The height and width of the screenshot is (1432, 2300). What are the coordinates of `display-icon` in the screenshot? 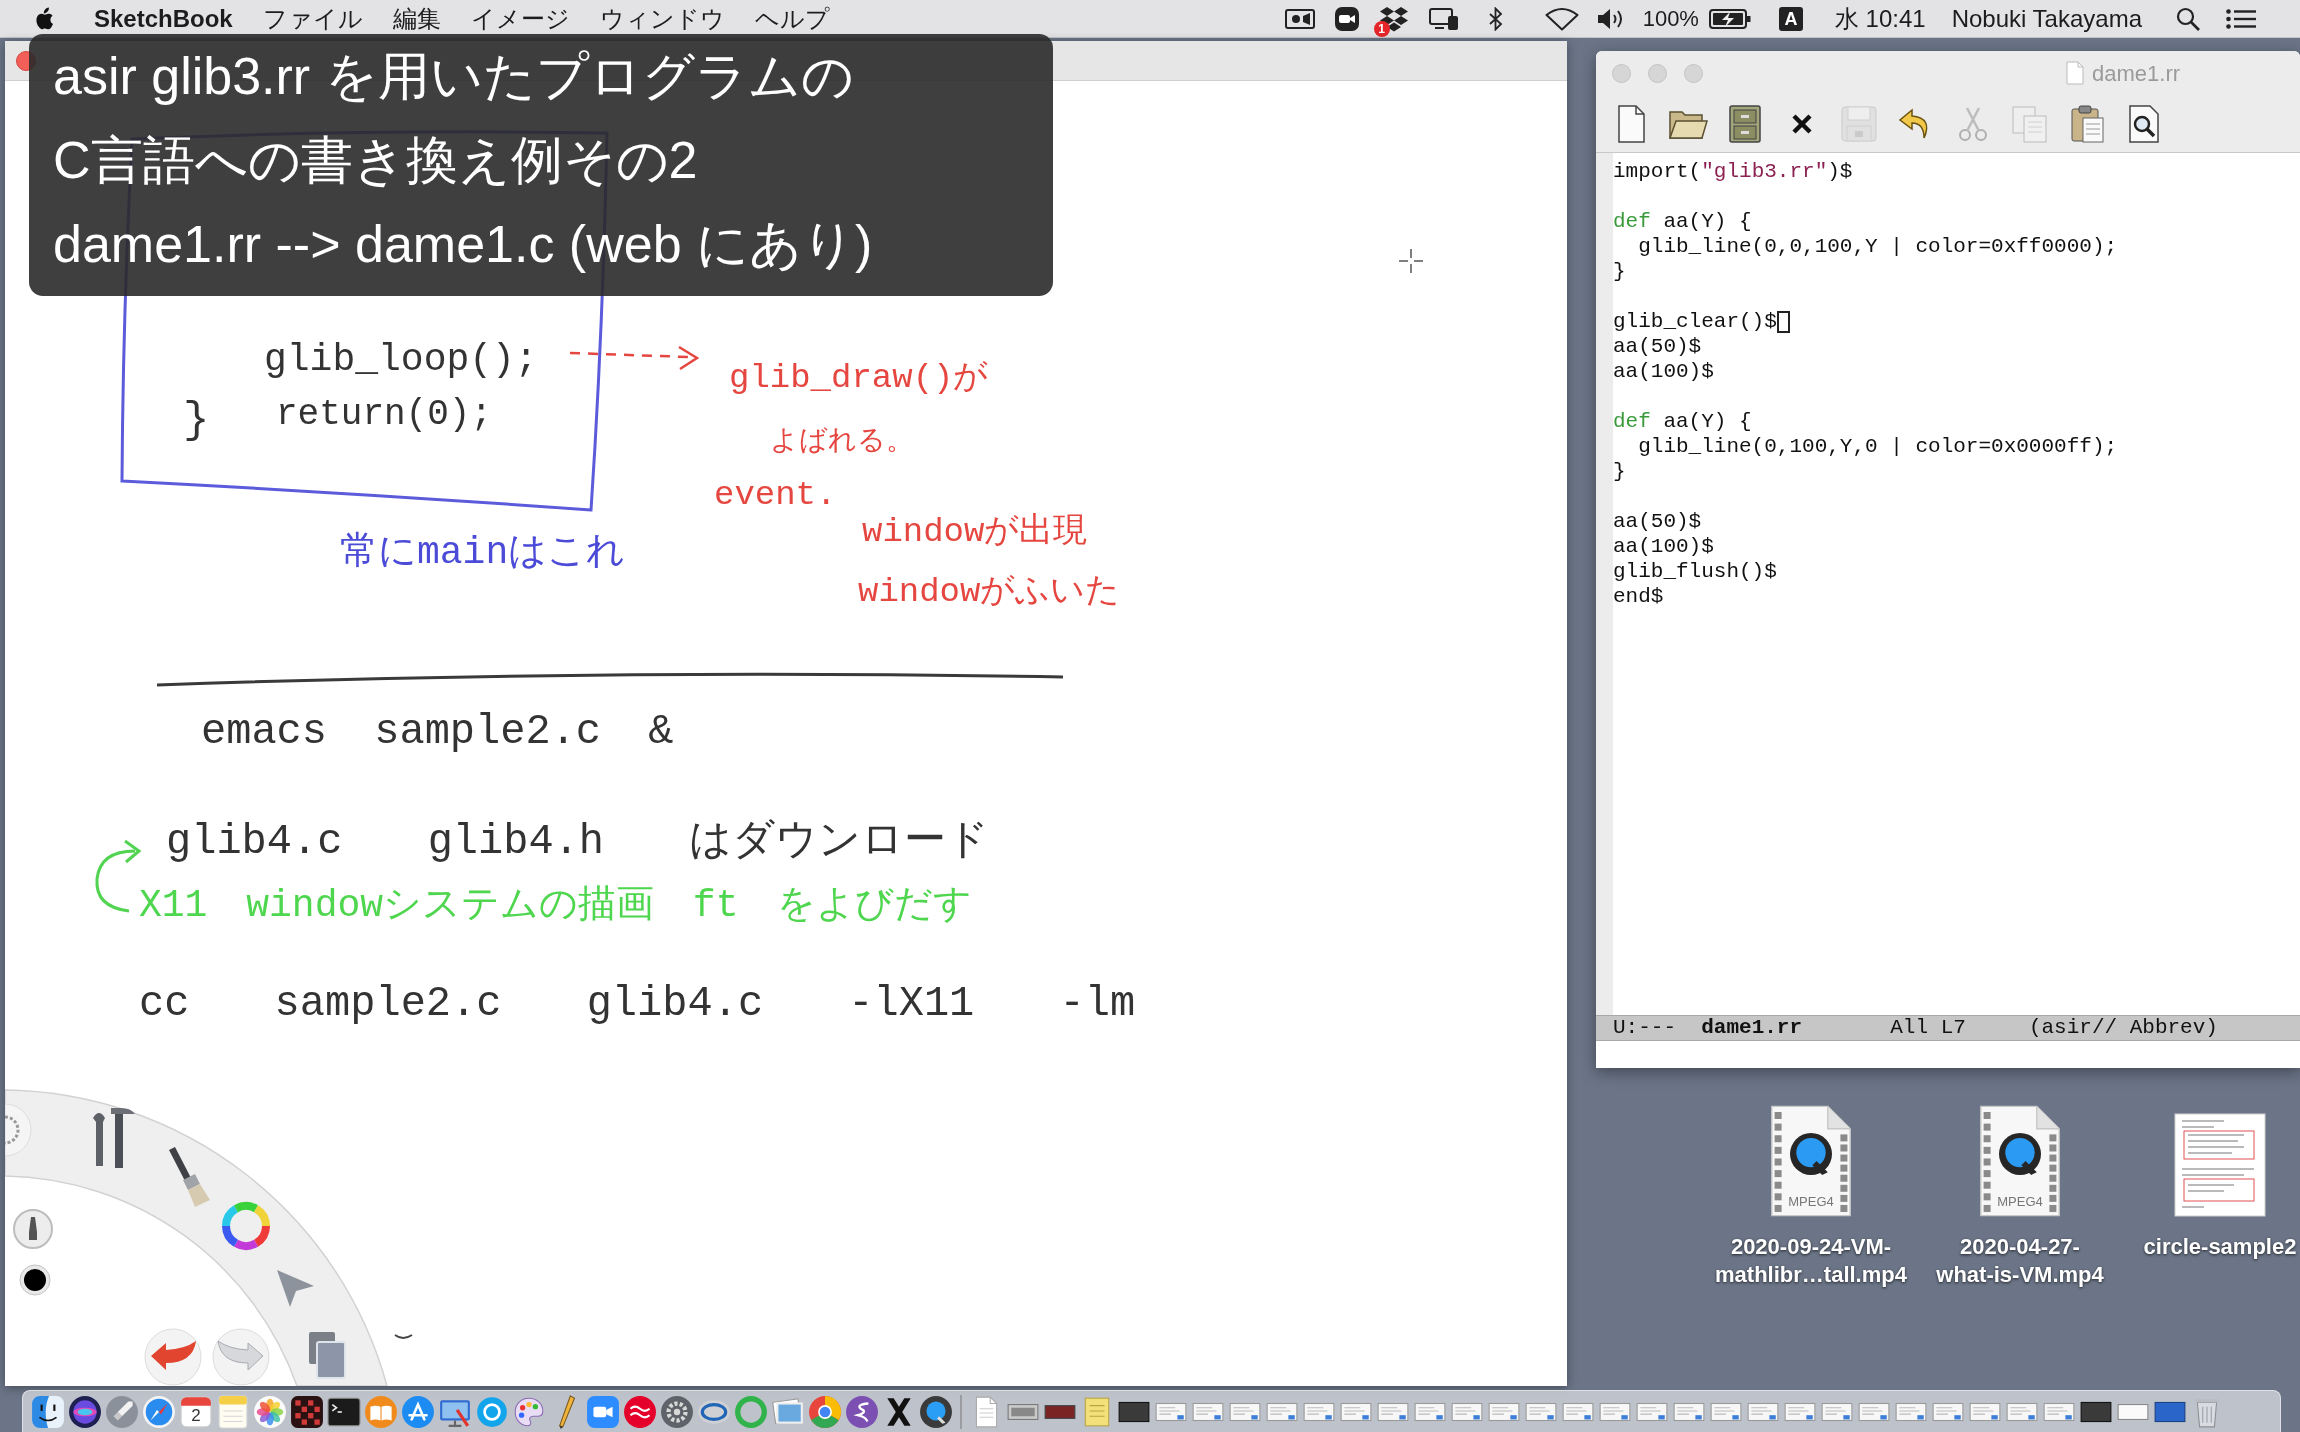 It's located at (1443, 18).